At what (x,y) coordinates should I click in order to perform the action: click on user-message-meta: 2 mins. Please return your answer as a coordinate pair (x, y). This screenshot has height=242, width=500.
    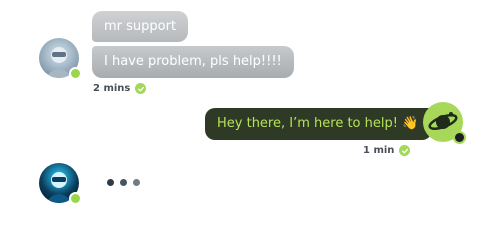
    Looking at the image, I should click on (120, 88).